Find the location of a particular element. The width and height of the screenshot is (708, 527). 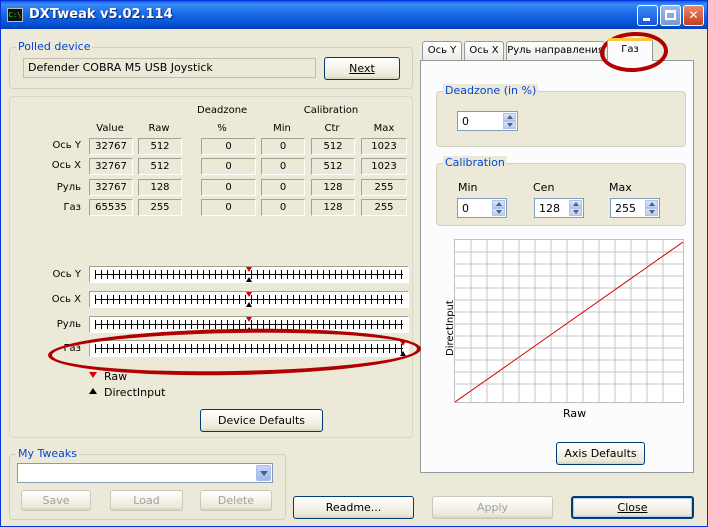

directinput-legend-label: DirectInput is located at coordinates (135, 392).